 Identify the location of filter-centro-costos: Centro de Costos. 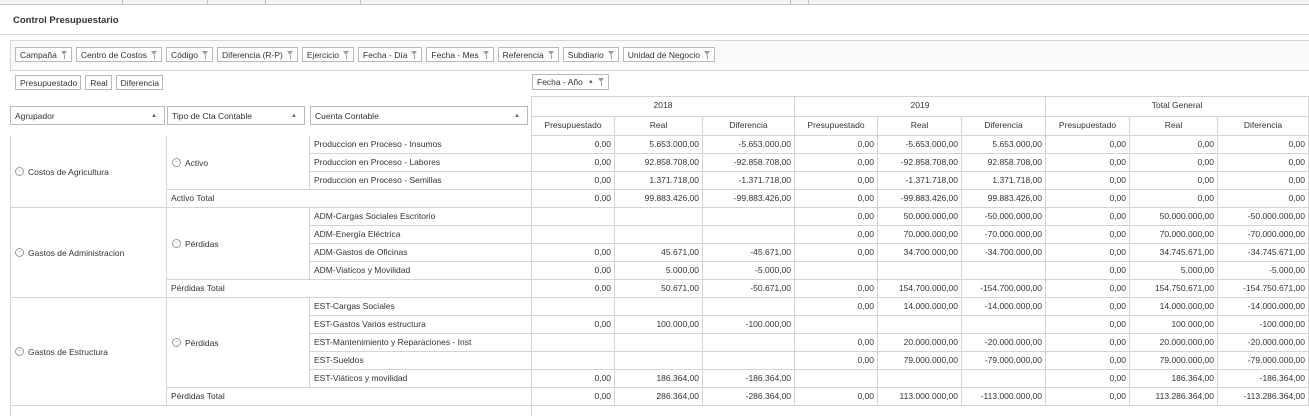
(119, 54).